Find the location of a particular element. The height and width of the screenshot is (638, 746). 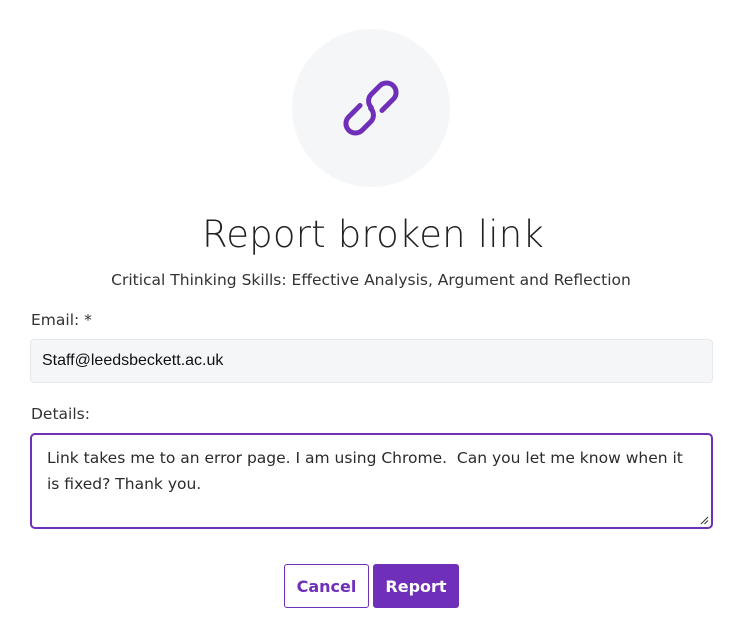

cancel-button: Cancel is located at coordinates (326, 586).